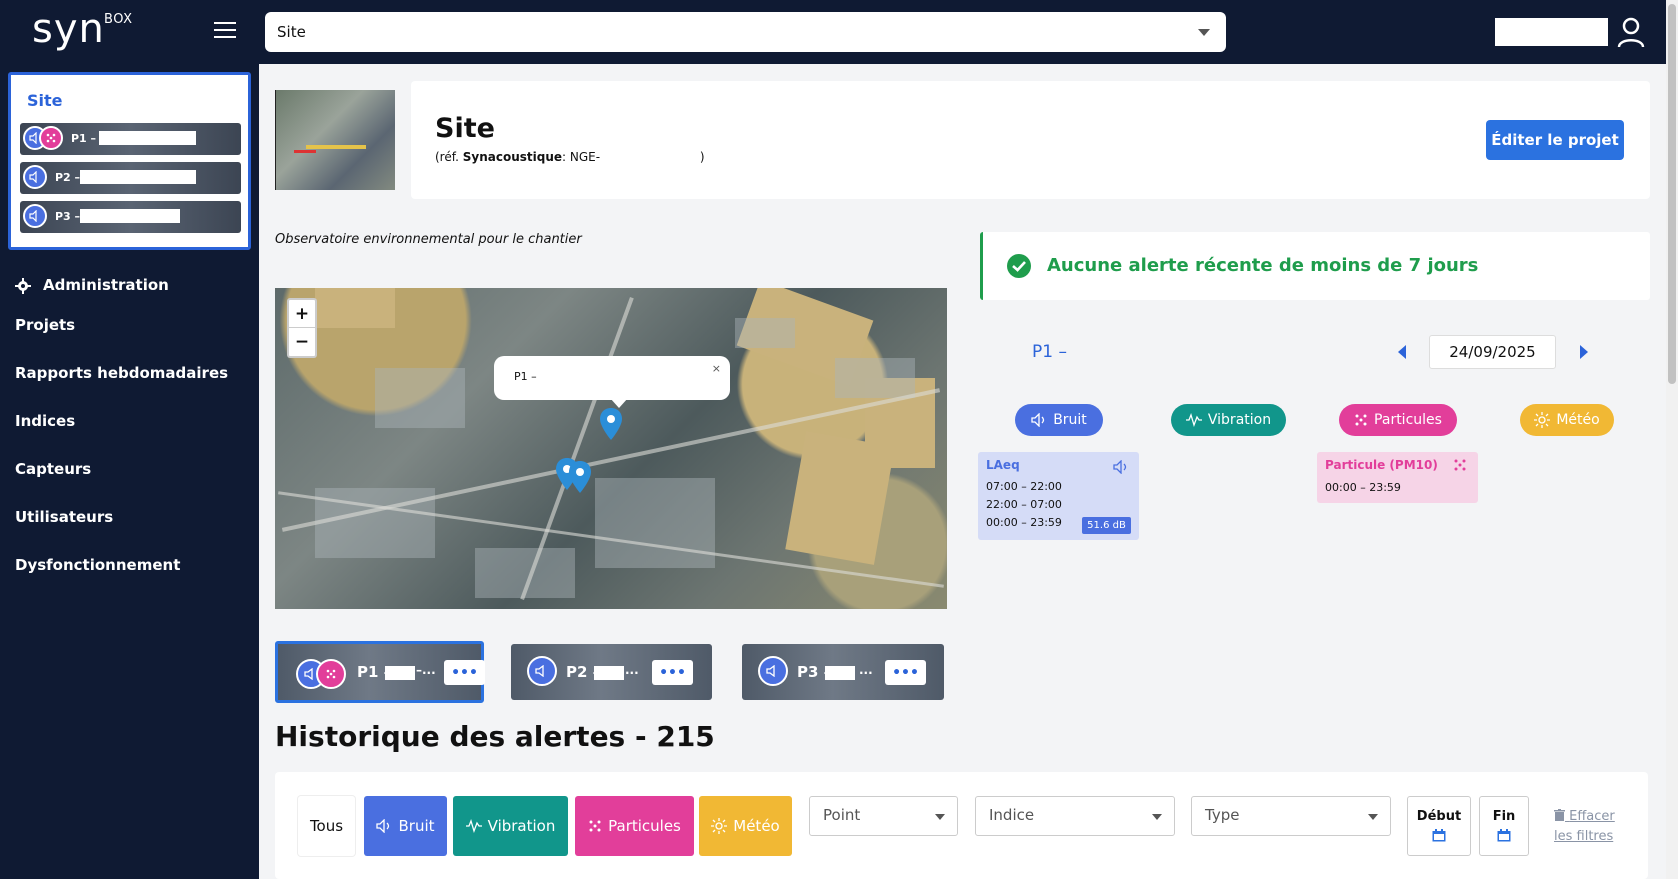 The height and width of the screenshot is (879, 1678). I want to click on start-date-picker: Début, so click(1439, 826).